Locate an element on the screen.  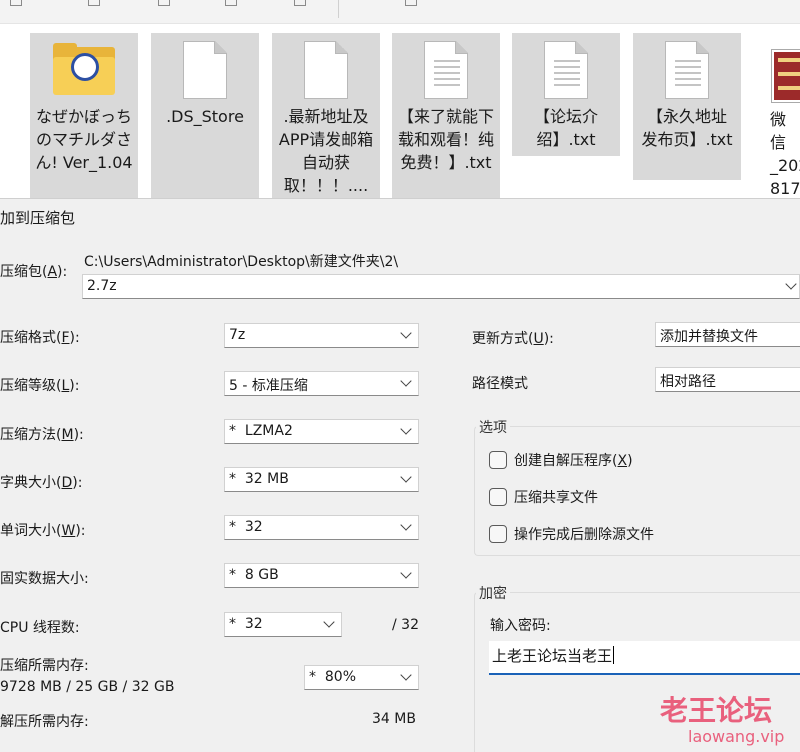
file-name: 【永久地址发布页】.txt is located at coordinates (687, 128).